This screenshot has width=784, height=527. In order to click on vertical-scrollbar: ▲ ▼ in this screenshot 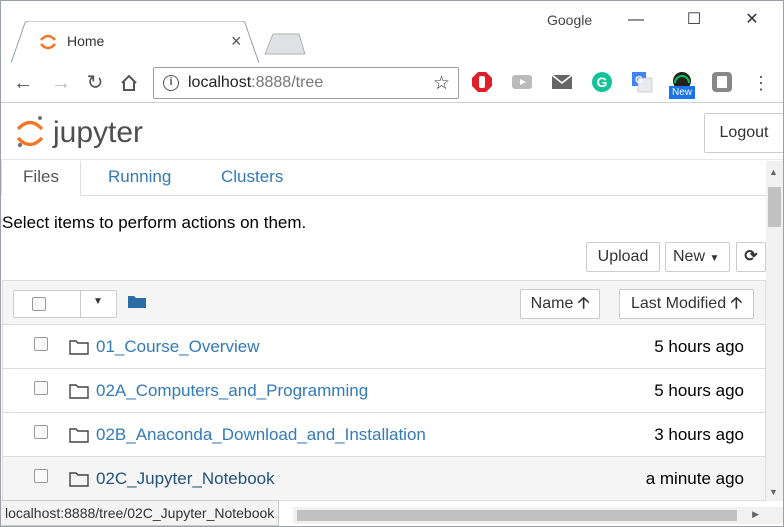, I will do `click(774, 331)`.